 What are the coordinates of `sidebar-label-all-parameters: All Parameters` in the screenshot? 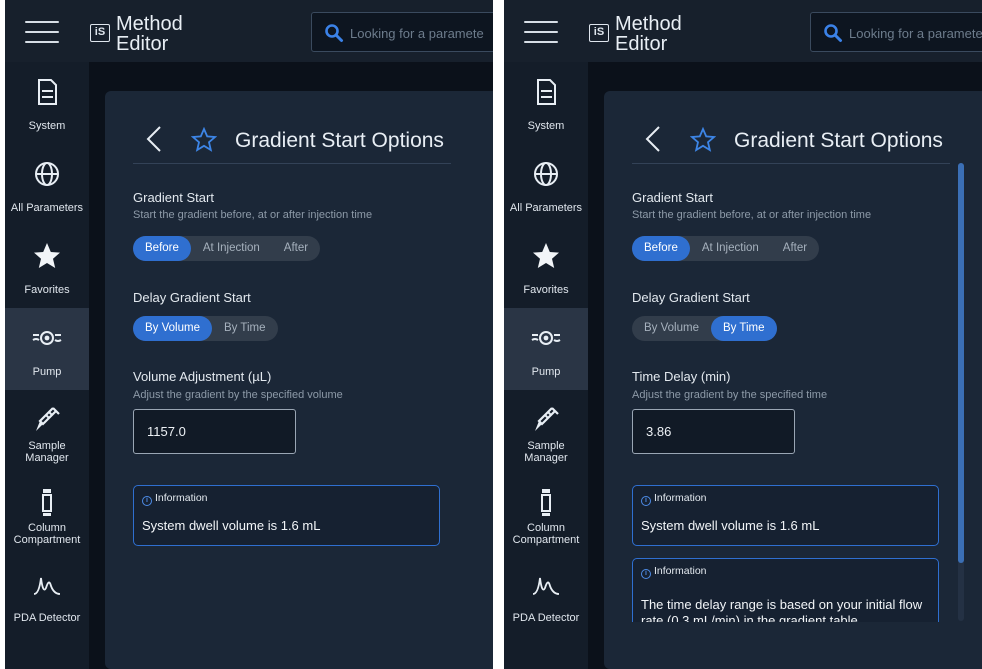 It's located at (47, 208).